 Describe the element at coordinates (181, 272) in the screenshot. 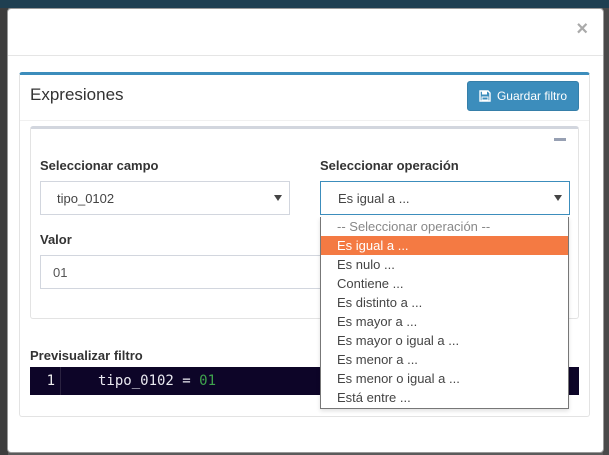

I see `value-input: 01` at that location.